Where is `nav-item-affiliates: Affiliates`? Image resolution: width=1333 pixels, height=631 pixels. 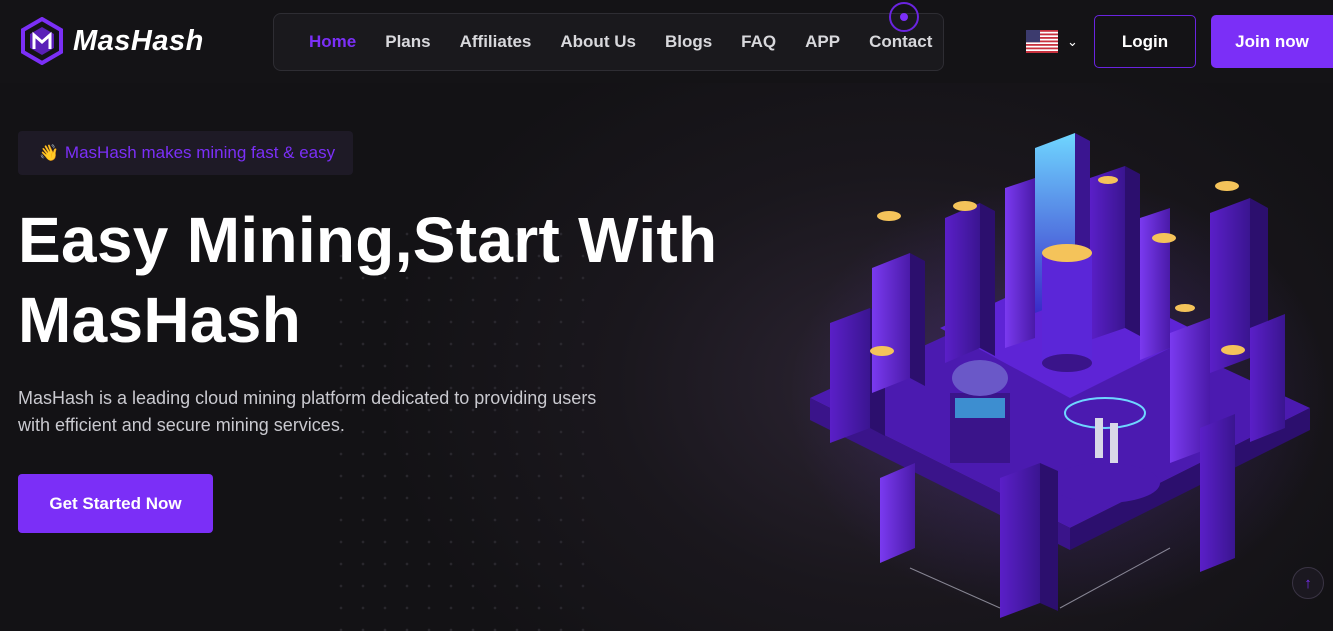 nav-item-affiliates: Affiliates is located at coordinates (496, 42).